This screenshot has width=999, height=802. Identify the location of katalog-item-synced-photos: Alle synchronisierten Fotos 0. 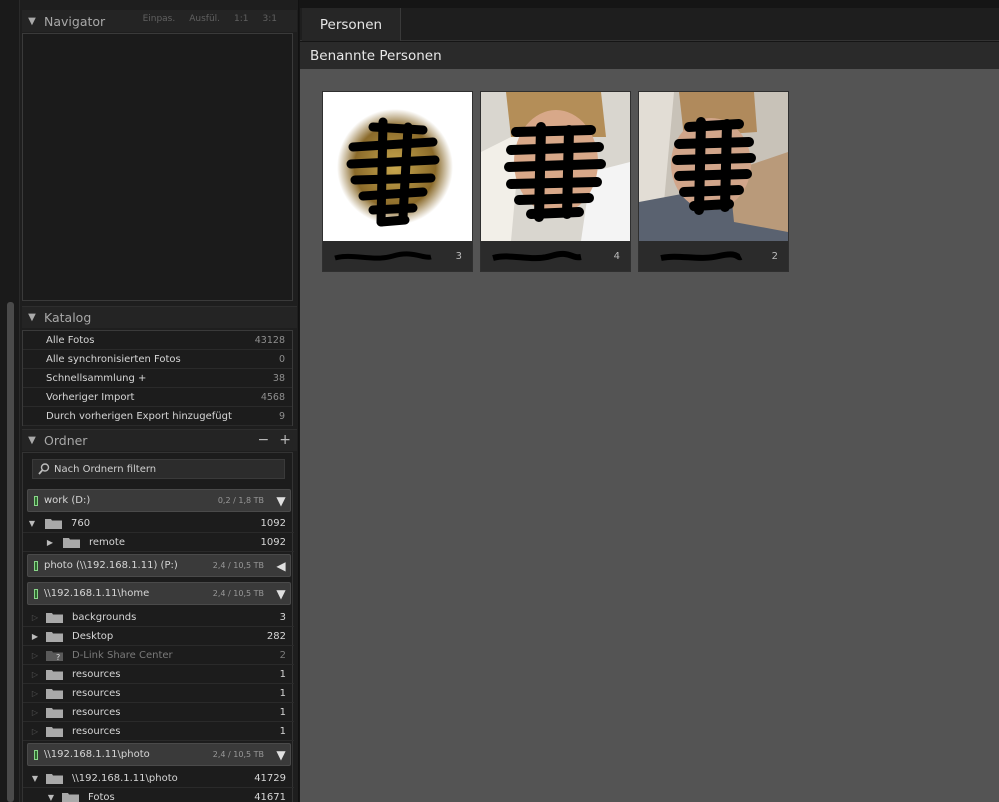
(157, 359).